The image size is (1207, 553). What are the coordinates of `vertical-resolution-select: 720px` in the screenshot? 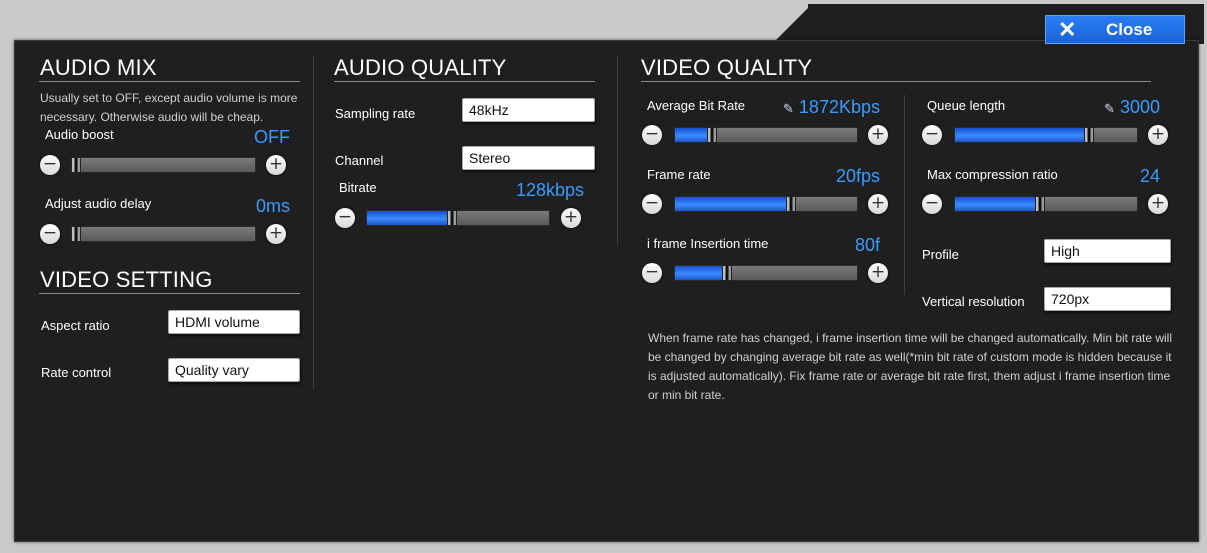 It's located at (1107, 299).